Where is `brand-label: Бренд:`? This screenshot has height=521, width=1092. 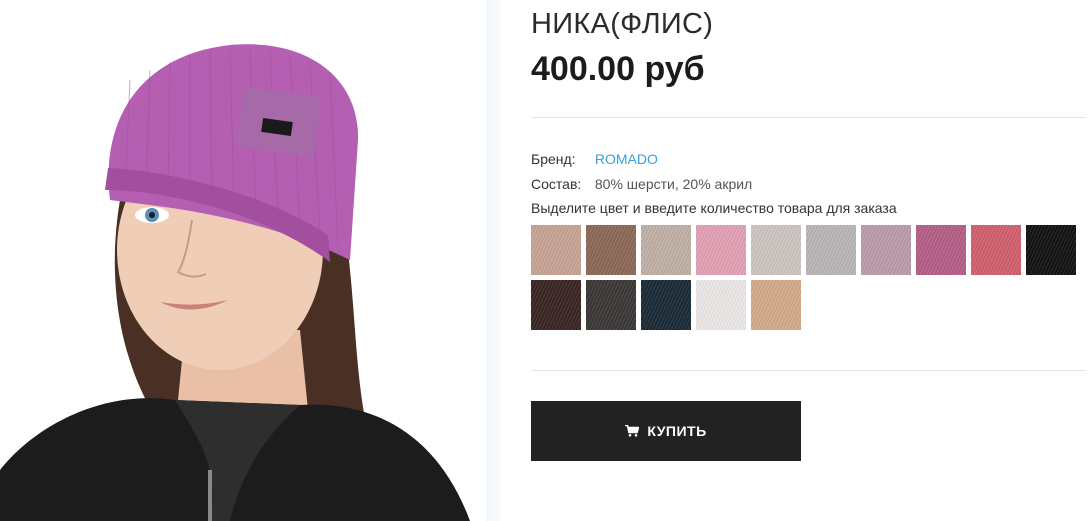
brand-label: Бренд: is located at coordinates (553, 159).